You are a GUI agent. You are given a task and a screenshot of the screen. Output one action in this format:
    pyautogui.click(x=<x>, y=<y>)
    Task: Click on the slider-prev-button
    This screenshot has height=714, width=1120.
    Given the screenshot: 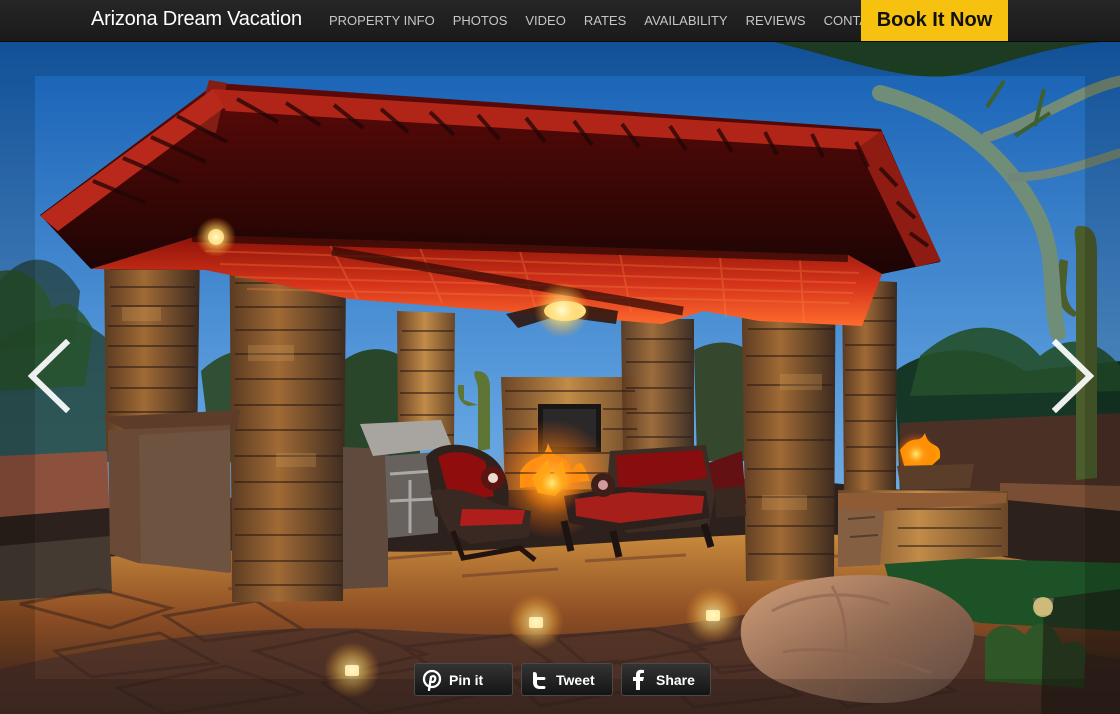 What is the action you would take?
    pyautogui.click(x=48, y=376)
    